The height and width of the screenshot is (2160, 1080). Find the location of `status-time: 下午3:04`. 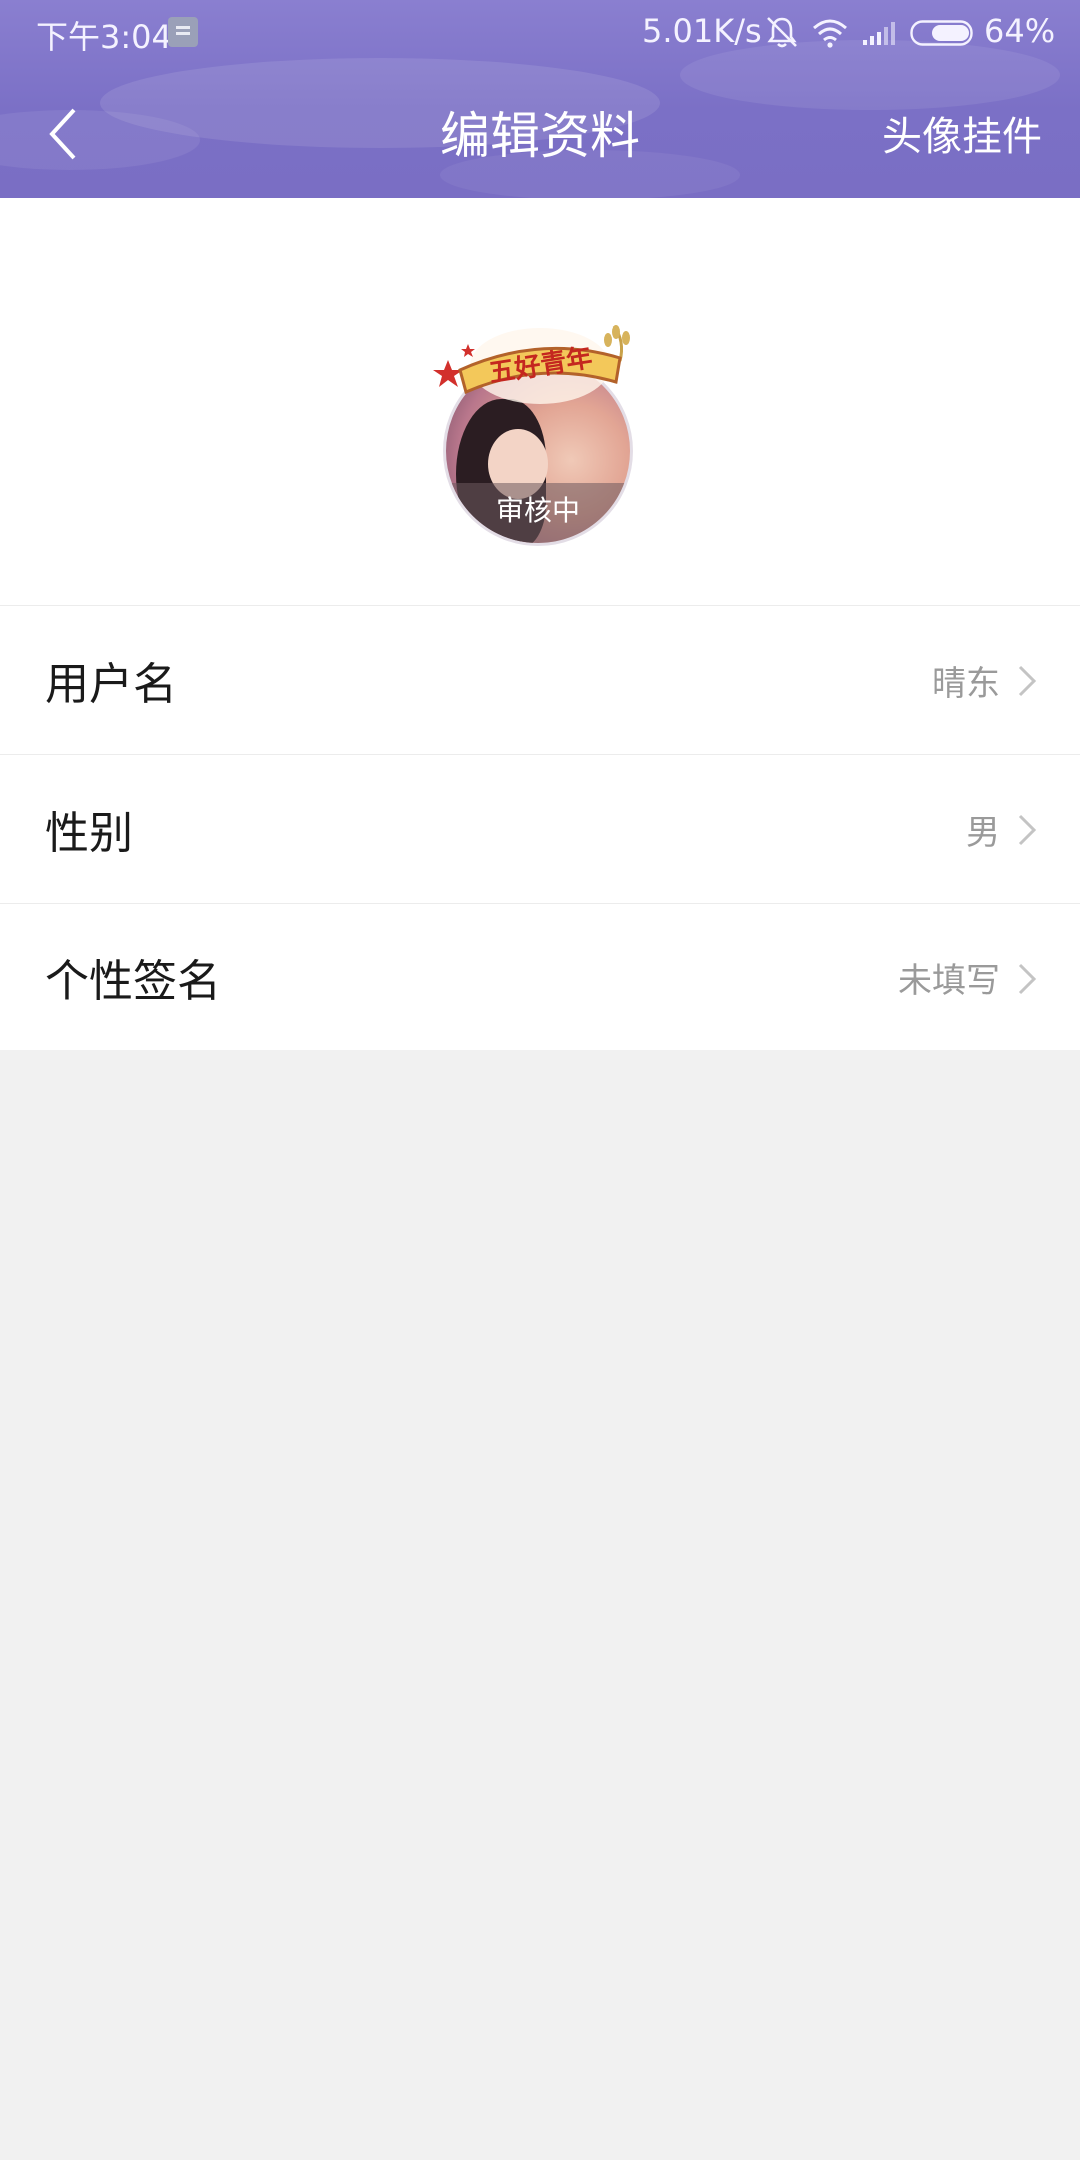

status-time: 下午3:04 is located at coordinates (104, 37).